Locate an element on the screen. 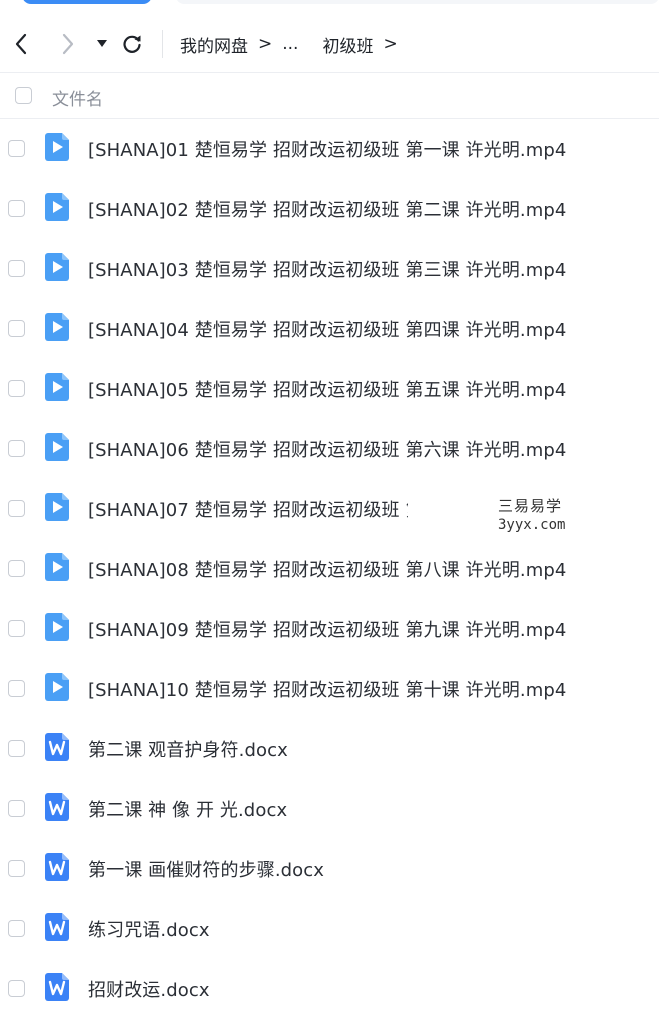  file-name: [SHANA]03 楚恒易学 招财改运初级班 第三课 许光明.mp4 is located at coordinates (327, 269).